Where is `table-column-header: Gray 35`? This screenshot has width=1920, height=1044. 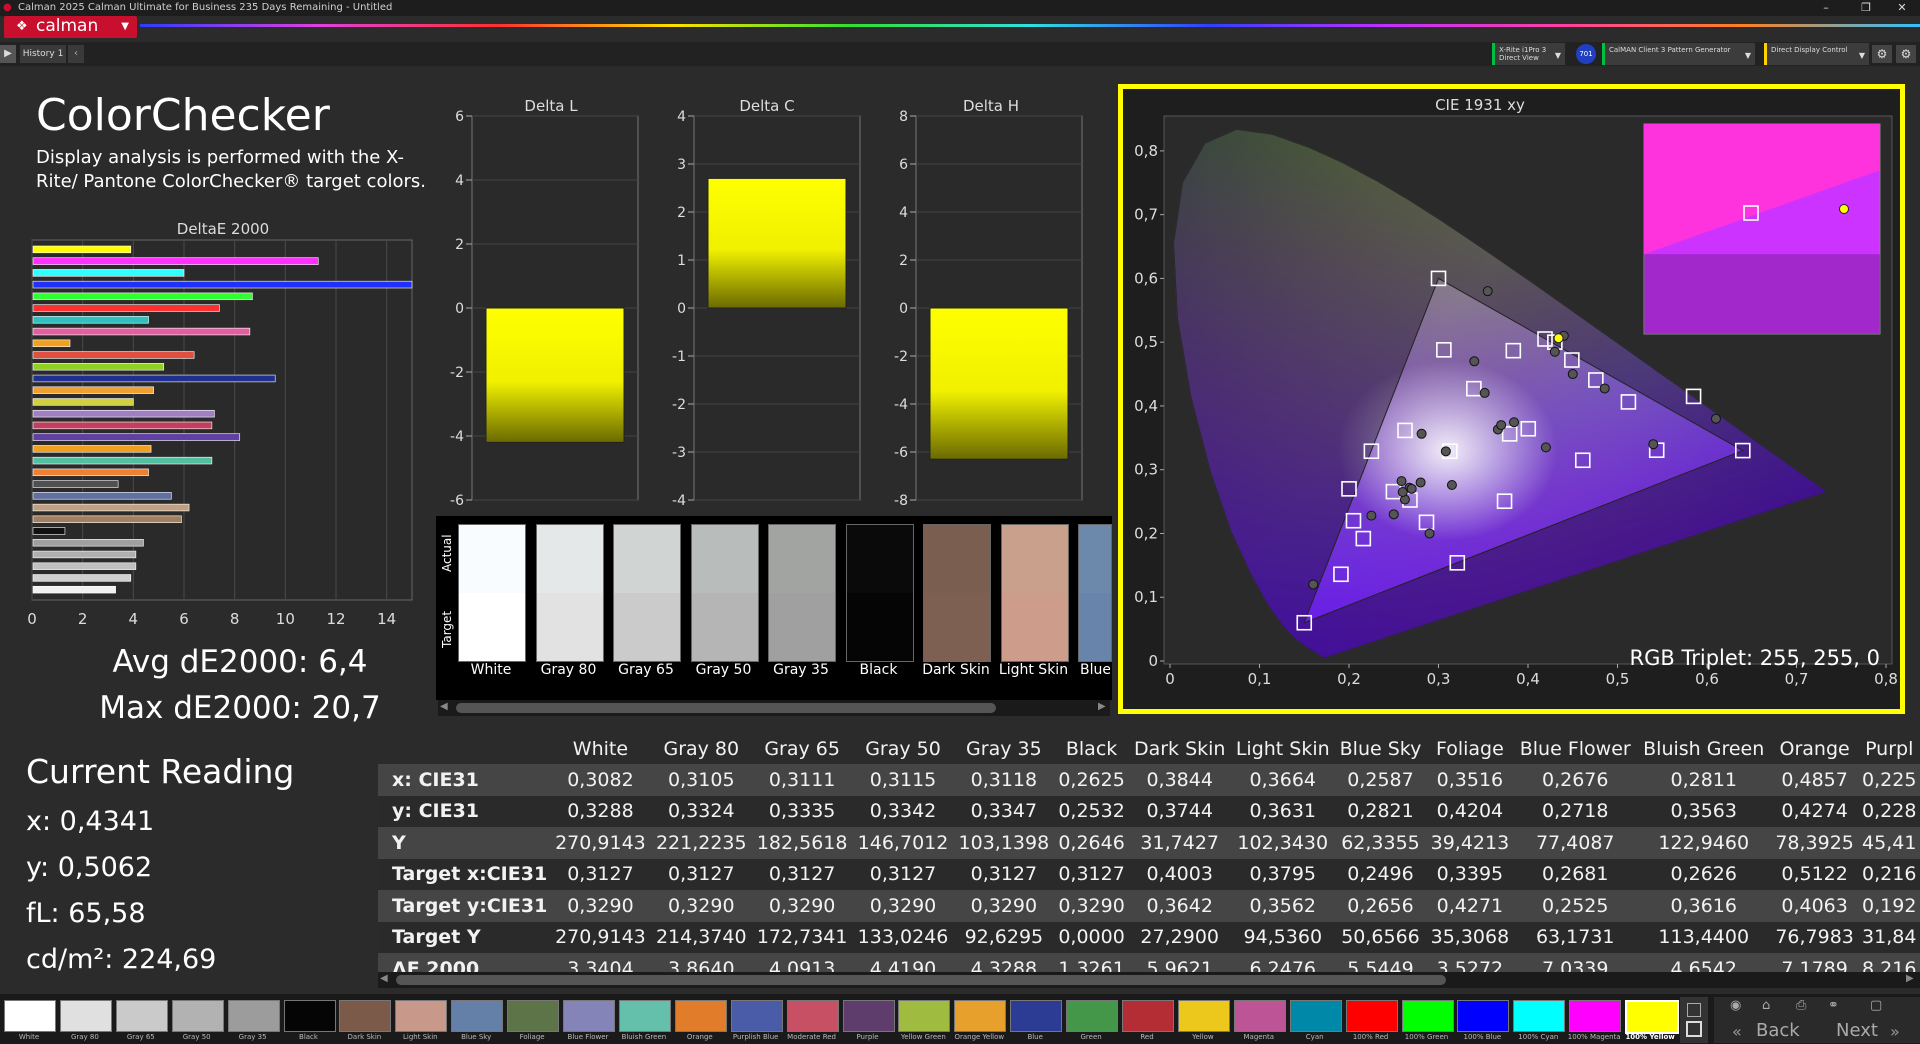 table-column-header: Gray 35 is located at coordinates (1003, 749).